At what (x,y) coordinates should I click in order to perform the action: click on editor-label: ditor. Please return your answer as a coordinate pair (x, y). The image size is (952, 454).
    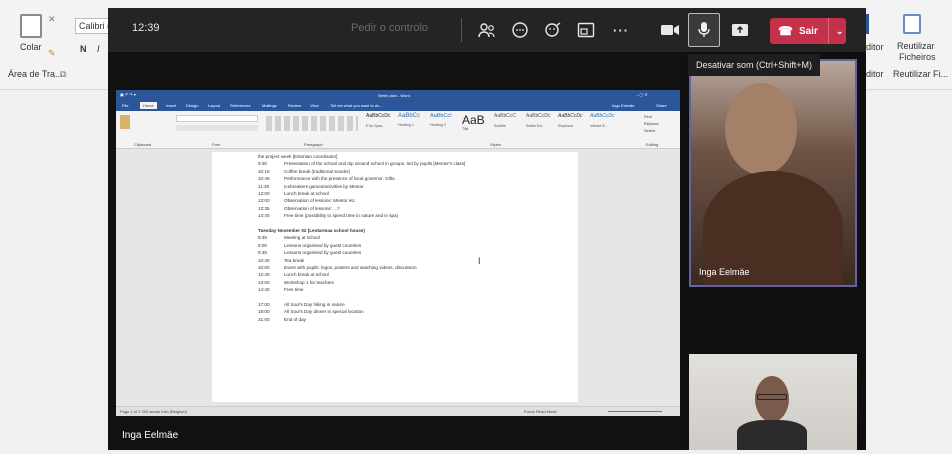
    Looking at the image, I should click on (875, 47).